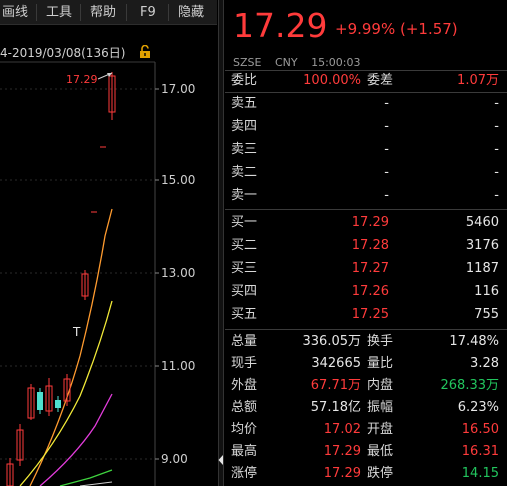 The image size is (507, 486). What do you see at coordinates (244, 429) in the screenshot?
I see `stat-label: 均价` at bounding box center [244, 429].